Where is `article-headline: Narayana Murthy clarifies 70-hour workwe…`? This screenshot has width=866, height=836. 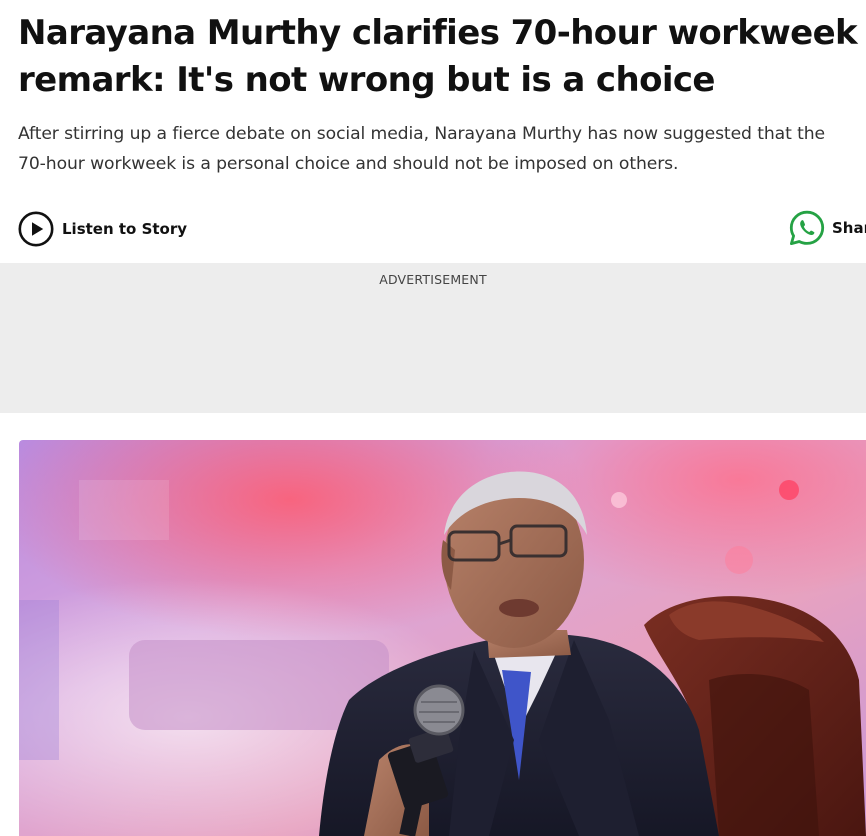 article-headline: Narayana Murthy clarifies 70-hour workwe… is located at coordinates (438, 56).